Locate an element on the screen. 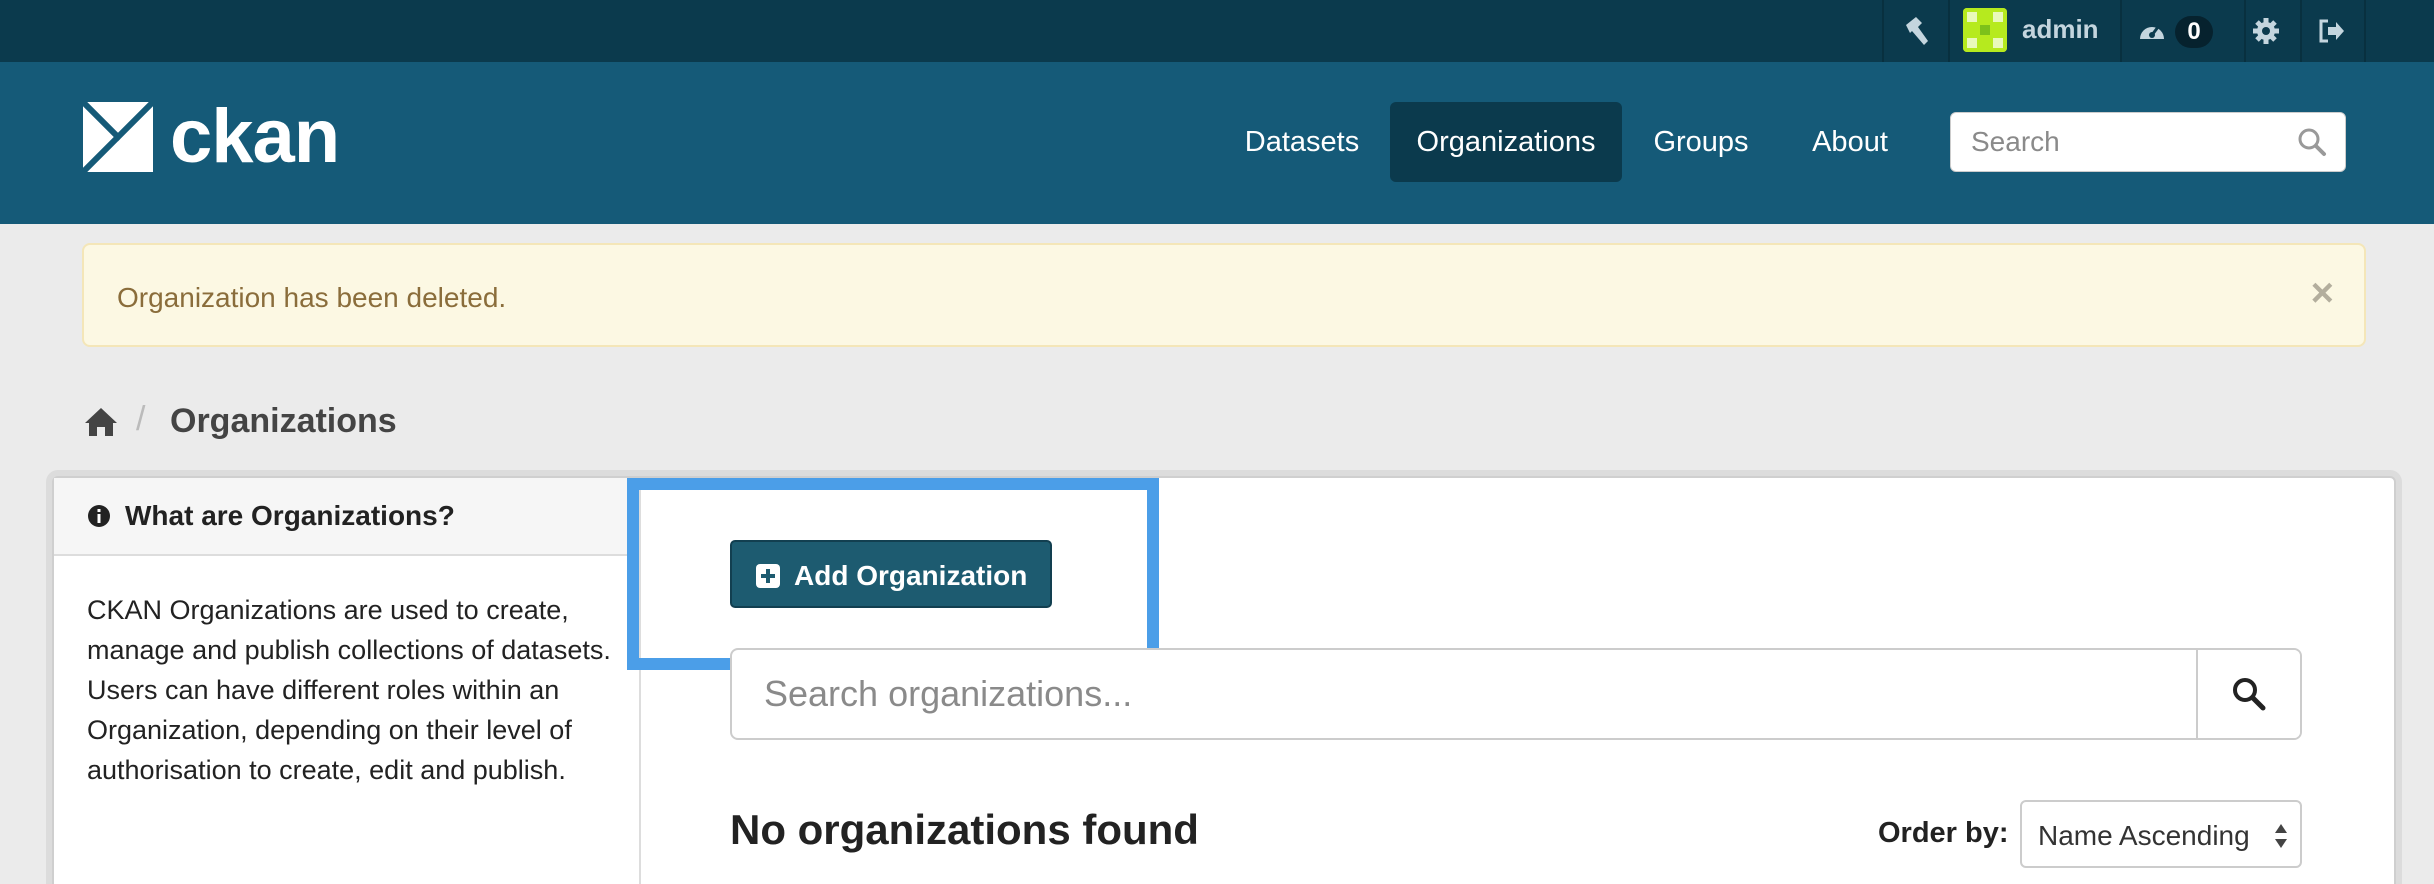  site-name-logo: ckan is located at coordinates (255, 137).